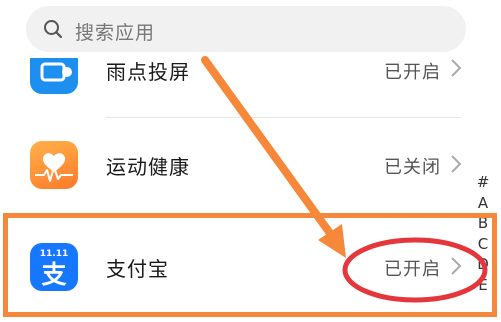 The height and width of the screenshot is (322, 501). What do you see at coordinates (54, 76) in the screenshot?
I see `cast-app-icon` at bounding box center [54, 76].